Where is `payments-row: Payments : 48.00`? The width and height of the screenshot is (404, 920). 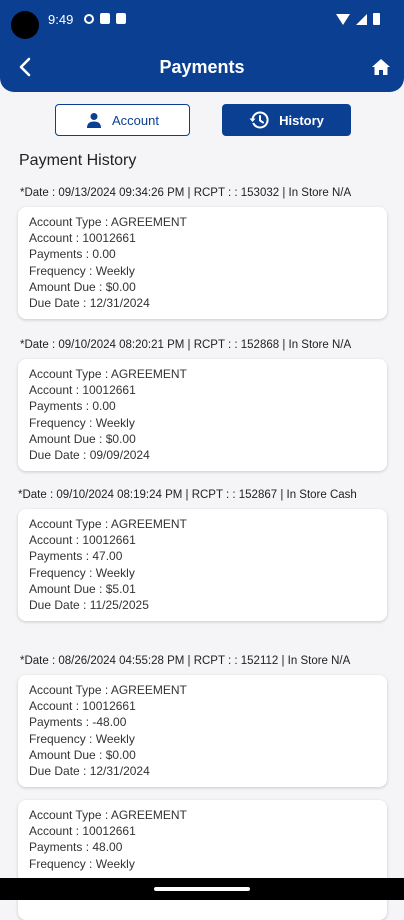
payments-row: Payments : 48.00 is located at coordinates (76, 847).